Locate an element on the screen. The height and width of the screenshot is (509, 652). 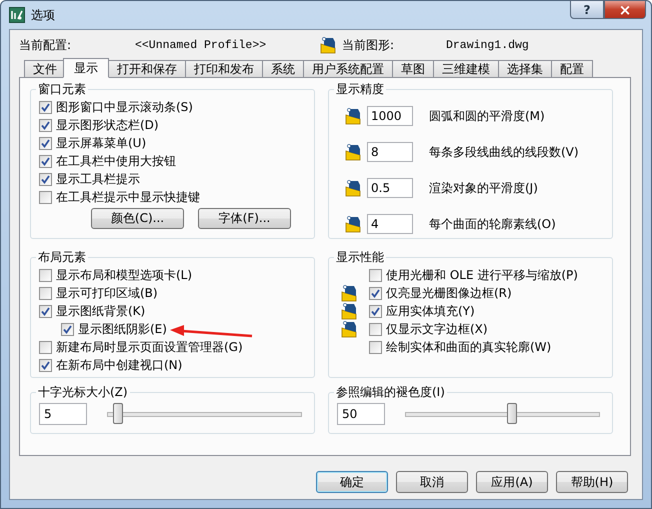
tab: 打开和保存 is located at coordinates (147, 68).